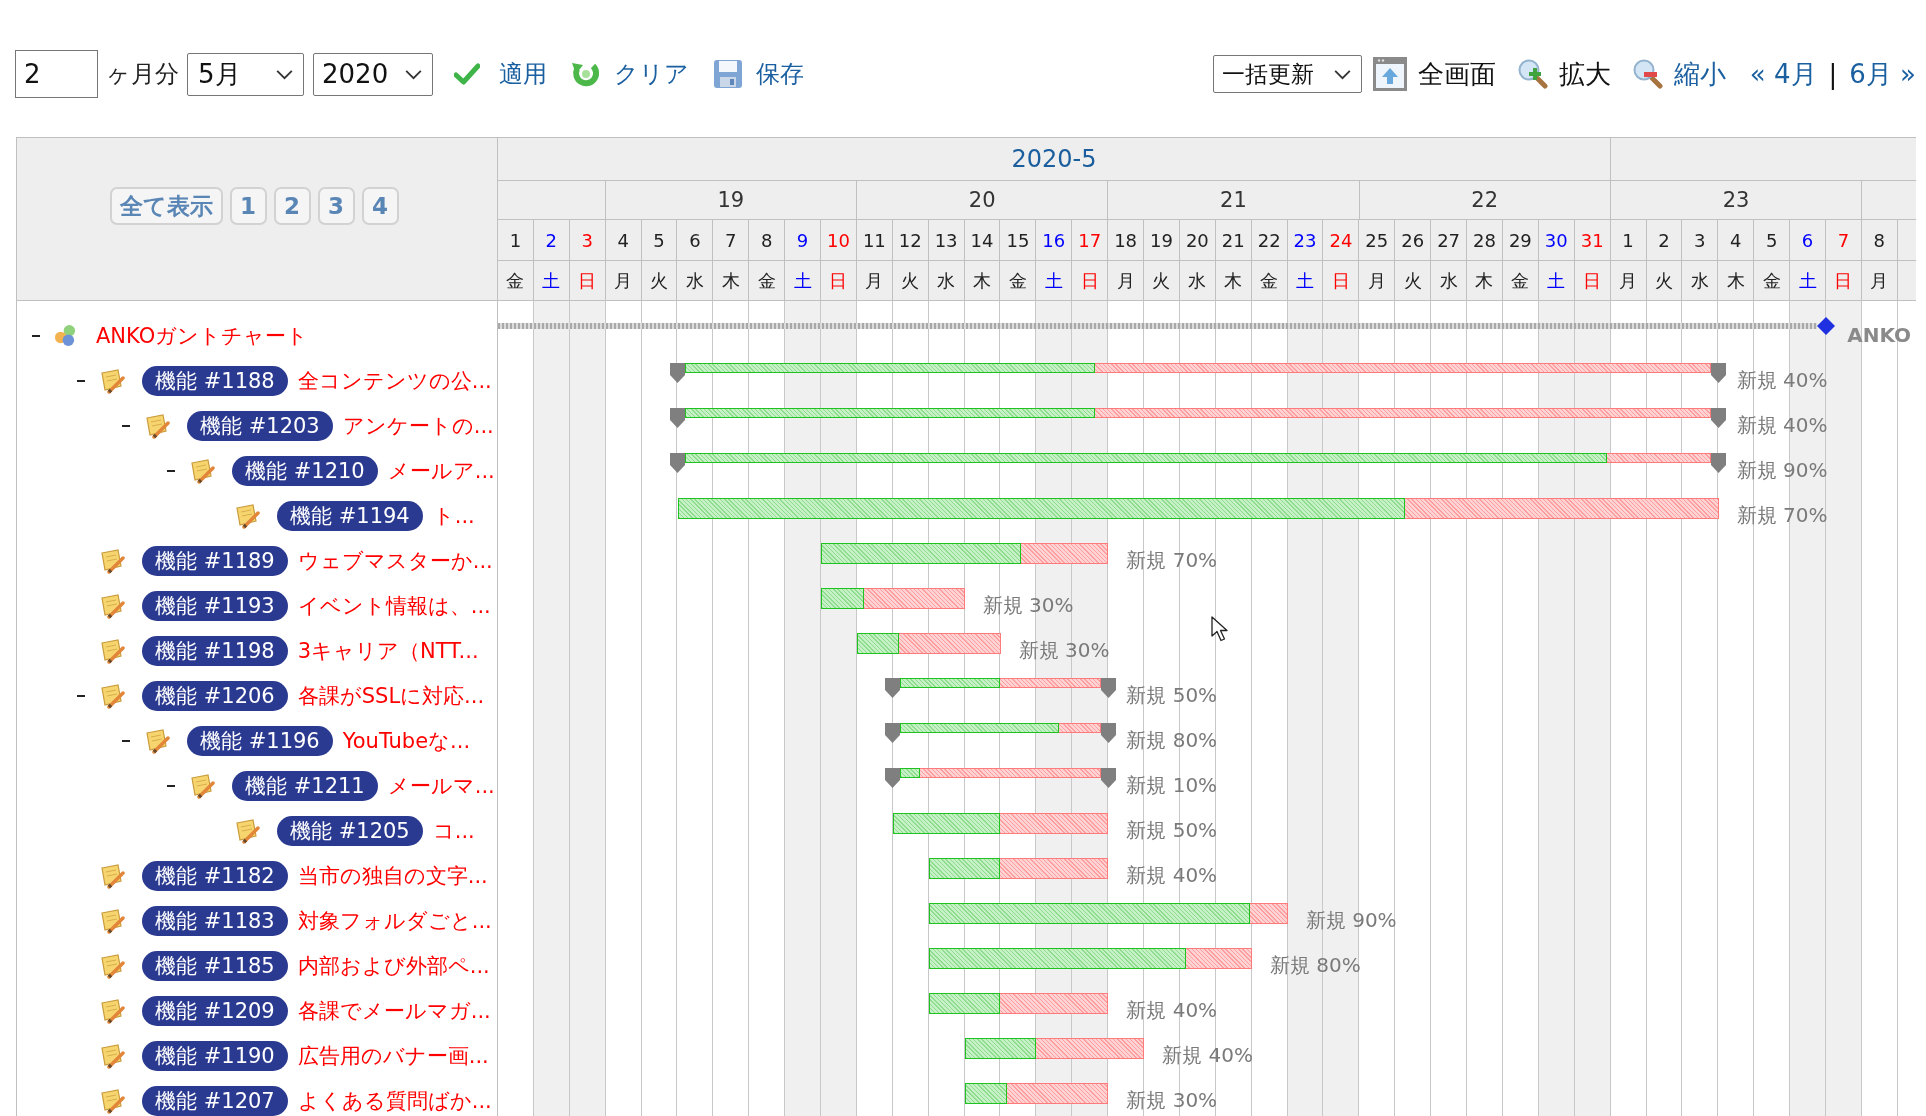  I want to click on issue-tag: 機能 #1185, so click(215, 965).